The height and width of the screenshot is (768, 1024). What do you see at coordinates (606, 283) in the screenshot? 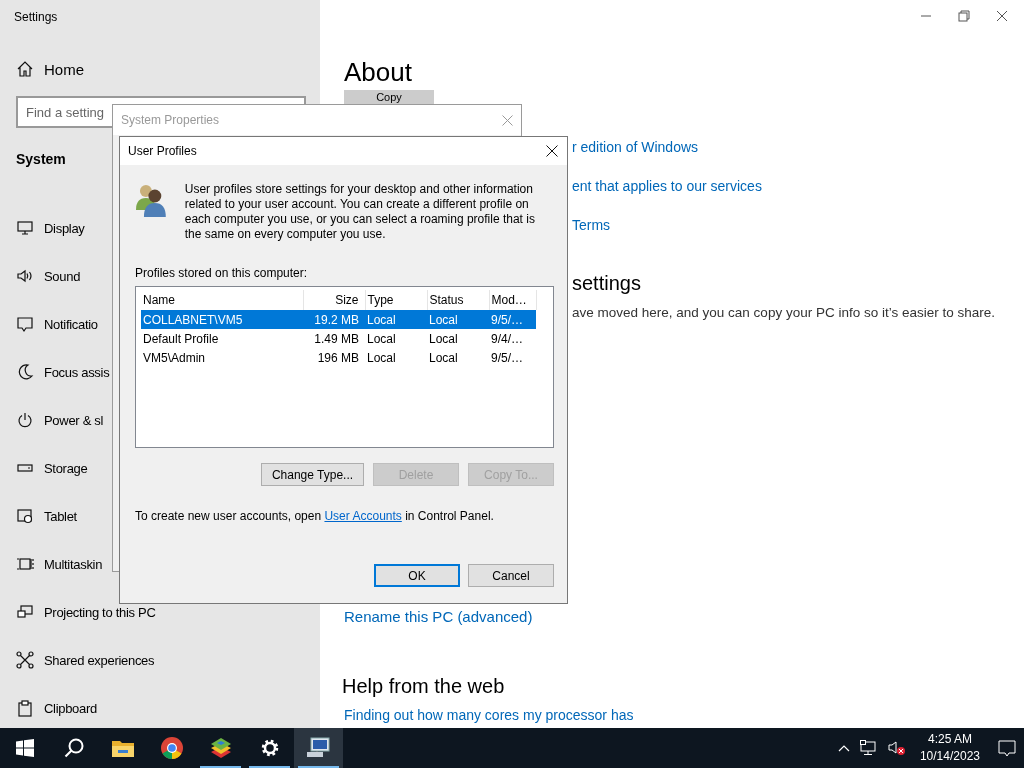
I see `section-heading: settings` at bounding box center [606, 283].